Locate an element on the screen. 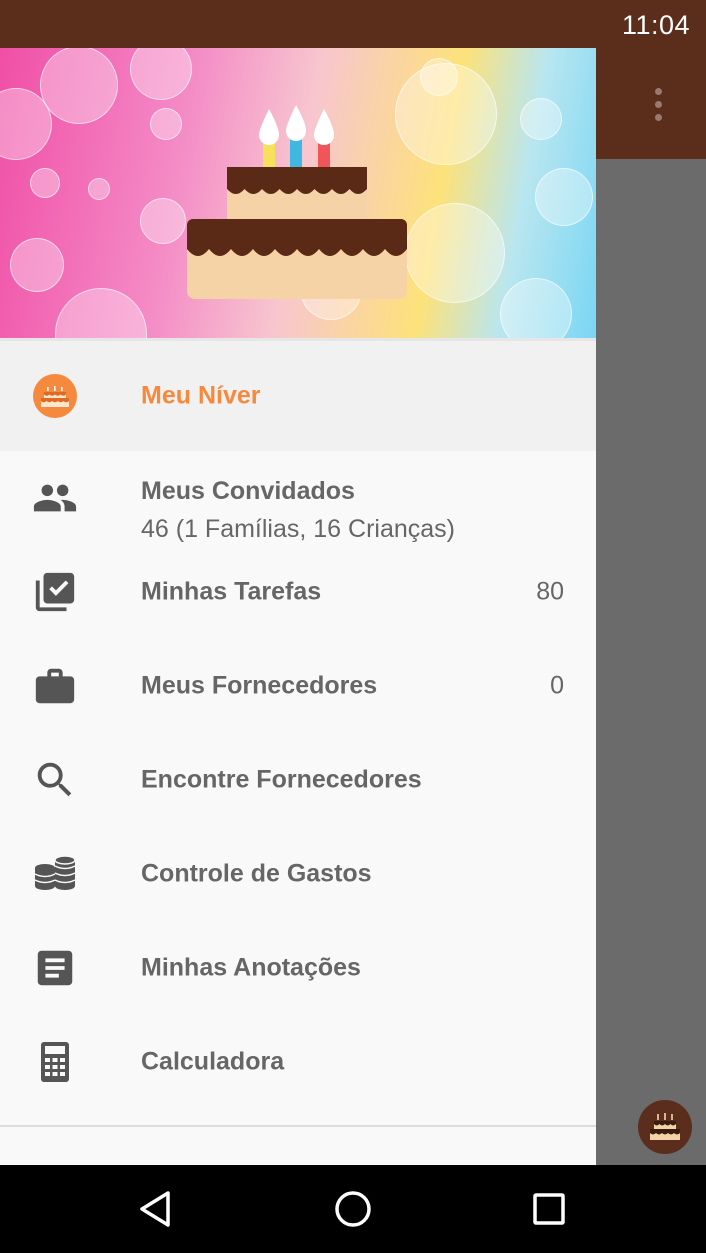 The height and width of the screenshot is (1253, 706). drawer-item-label: Meus Fornecedores is located at coordinates (259, 685).